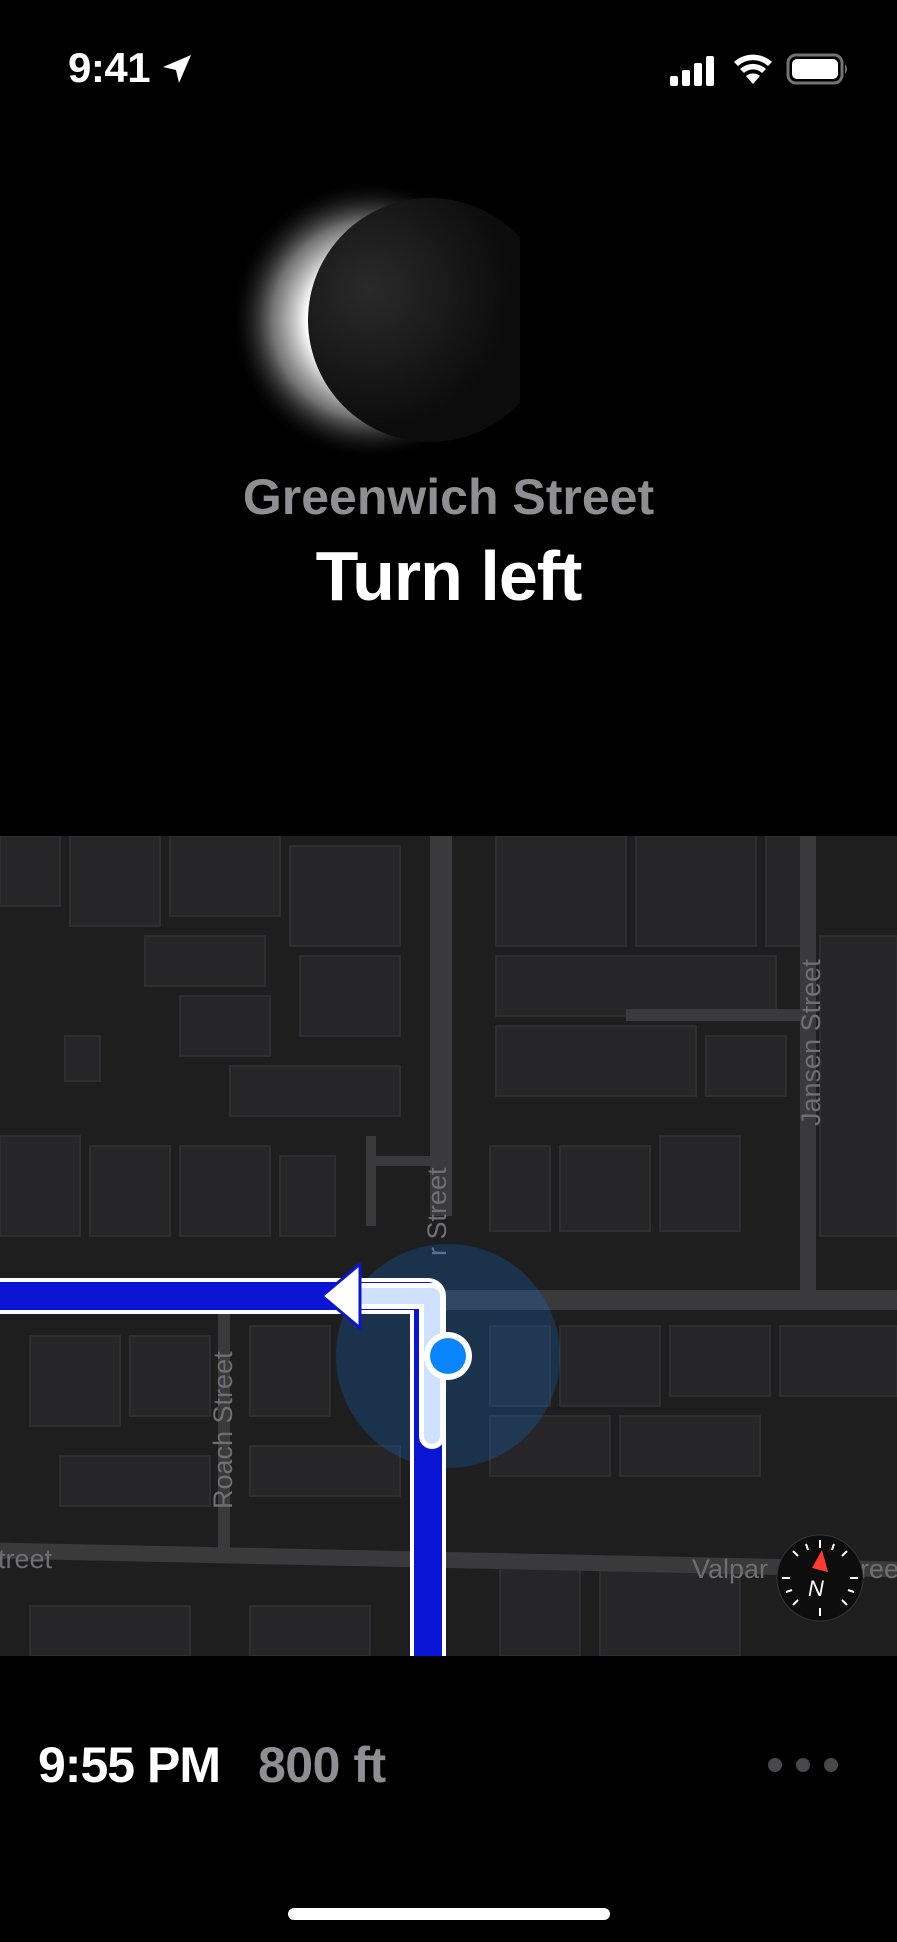 The image size is (897, 1942). Describe the element at coordinates (437, 1211) in the screenshot. I see `map-label-current-street: r Street` at that location.